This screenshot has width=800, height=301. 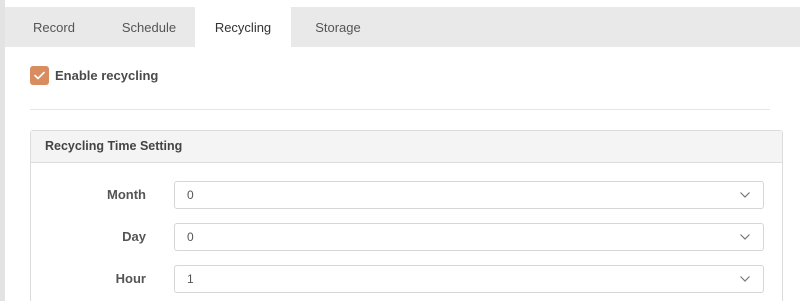 I want to click on day-select: 0, so click(x=469, y=237).